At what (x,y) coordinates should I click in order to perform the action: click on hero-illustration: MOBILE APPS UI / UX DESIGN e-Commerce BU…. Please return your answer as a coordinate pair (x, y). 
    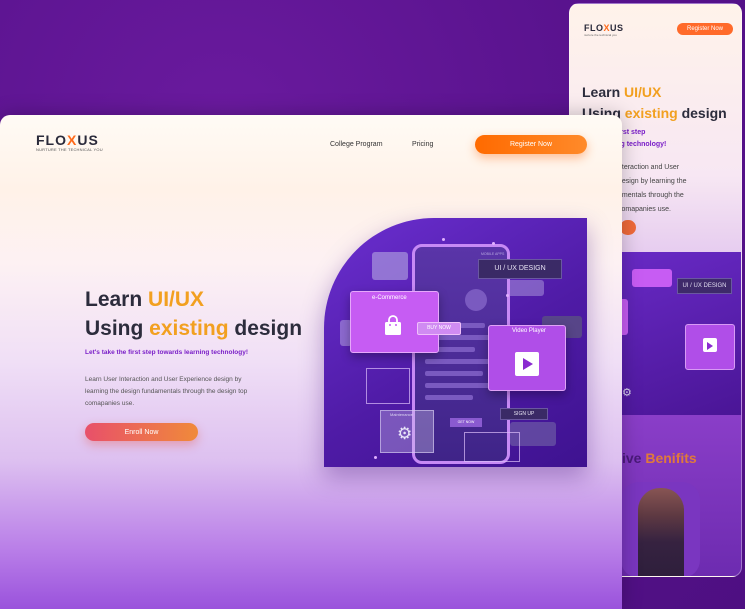
    Looking at the image, I should click on (455, 342).